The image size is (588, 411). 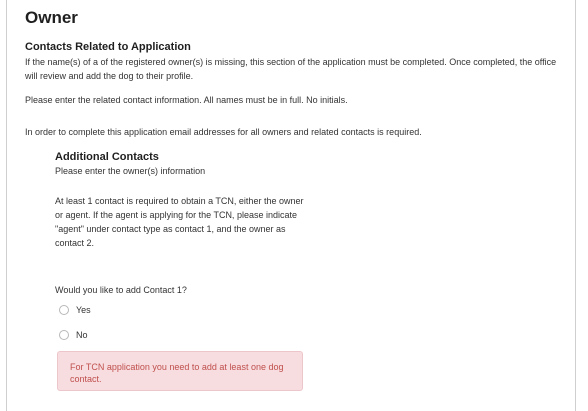 What do you see at coordinates (64, 335) in the screenshot?
I see `radio-no-circle` at bounding box center [64, 335].